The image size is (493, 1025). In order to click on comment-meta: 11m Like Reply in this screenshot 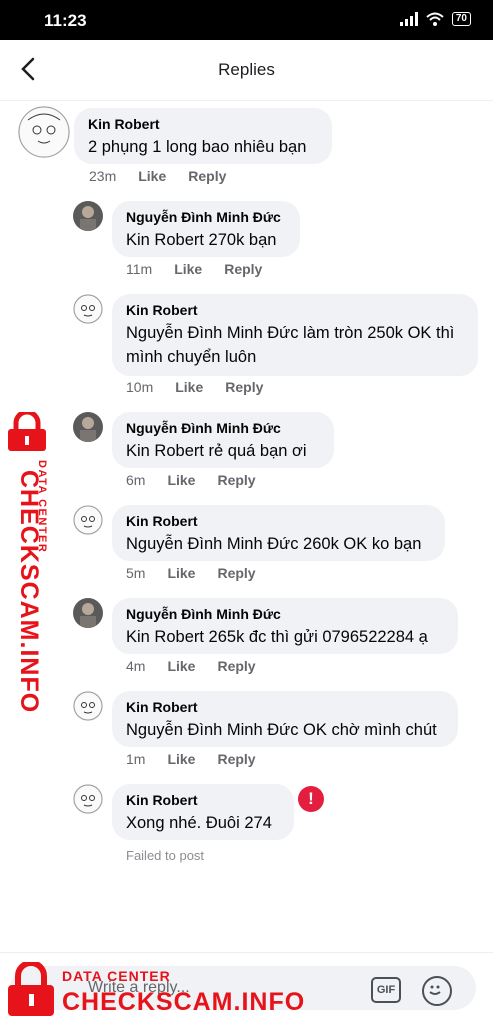, I will do `click(194, 269)`.